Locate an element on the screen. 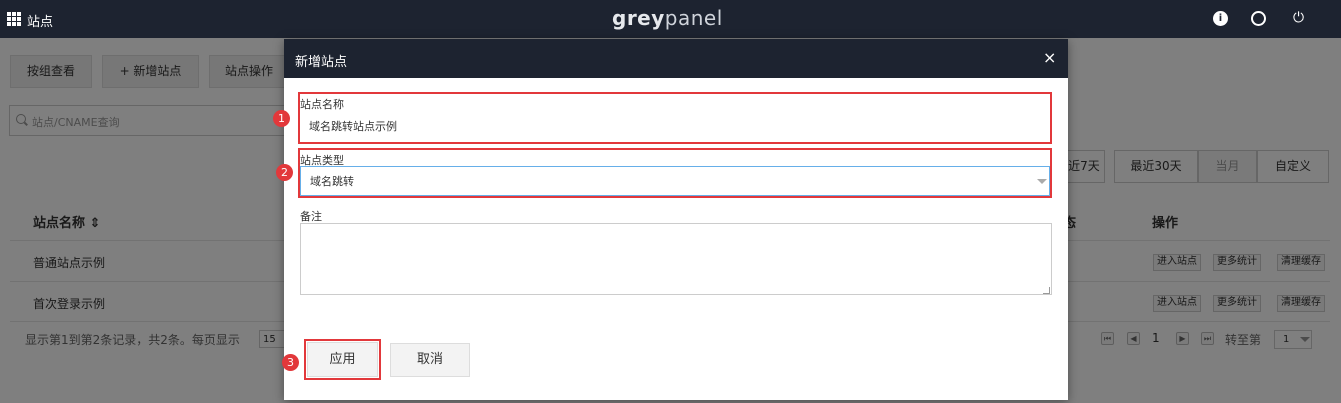 The width and height of the screenshot is (1341, 403). site-name-label: 站点名称 is located at coordinates (322, 104).